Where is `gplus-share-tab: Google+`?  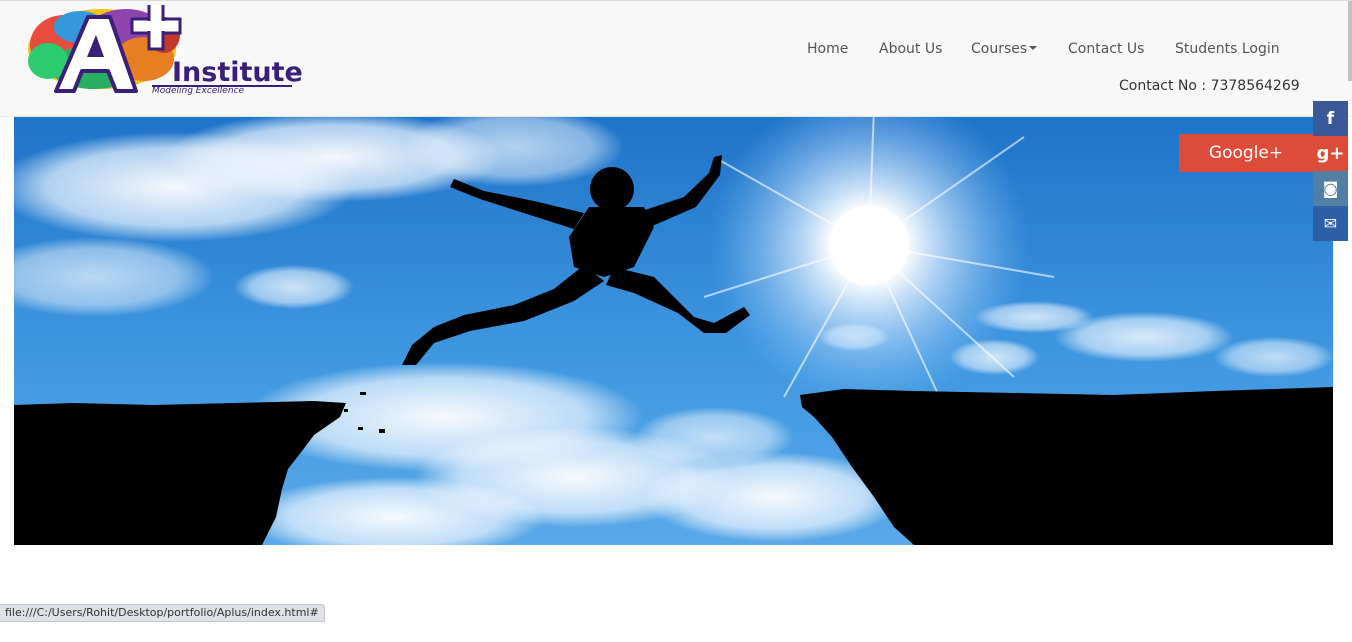
gplus-share-tab: Google+ is located at coordinates (1246, 153).